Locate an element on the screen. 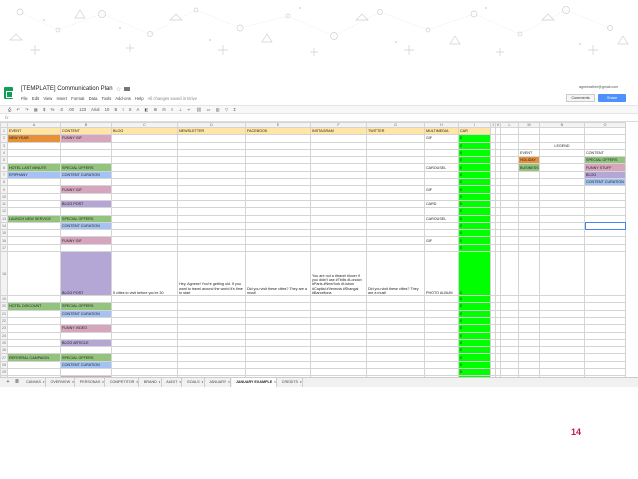 The image size is (638, 479). filter-icon: ▽ is located at coordinates (226, 109).